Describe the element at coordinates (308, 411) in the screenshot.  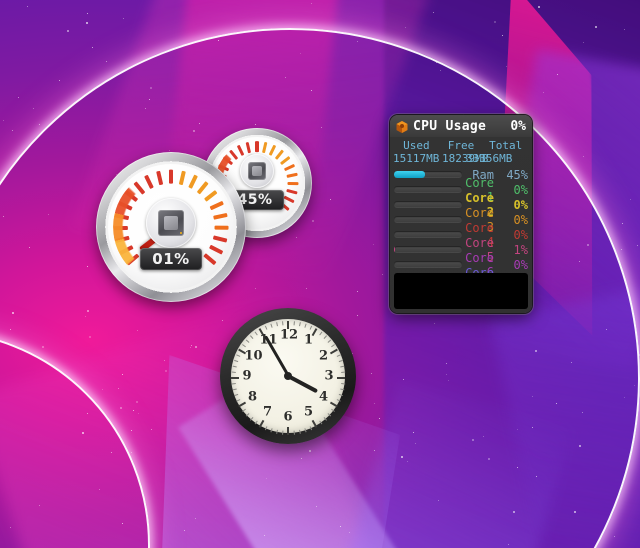
I see `clock-numeral: 5` at that location.